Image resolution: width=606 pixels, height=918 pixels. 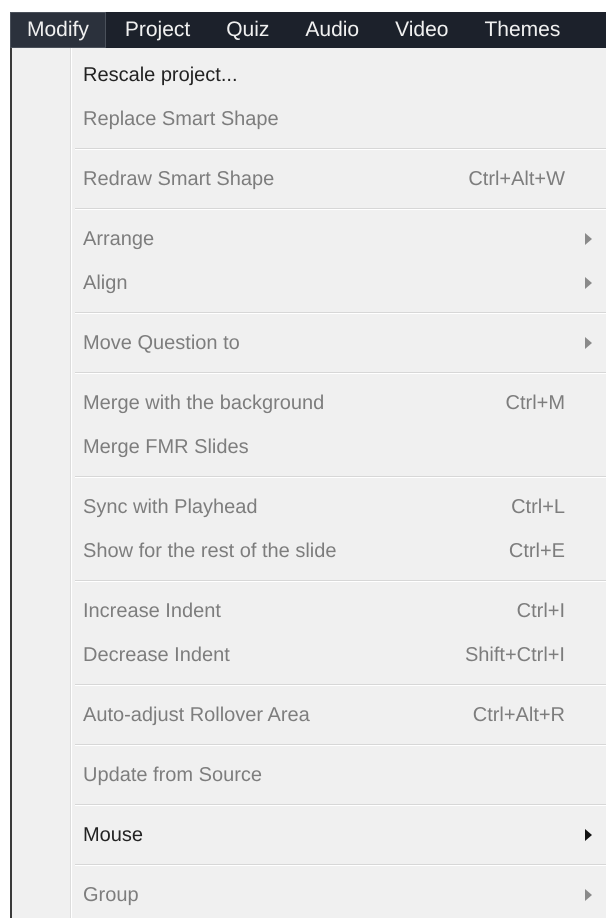 I want to click on menu-bar-item: Quiz, so click(x=247, y=30).